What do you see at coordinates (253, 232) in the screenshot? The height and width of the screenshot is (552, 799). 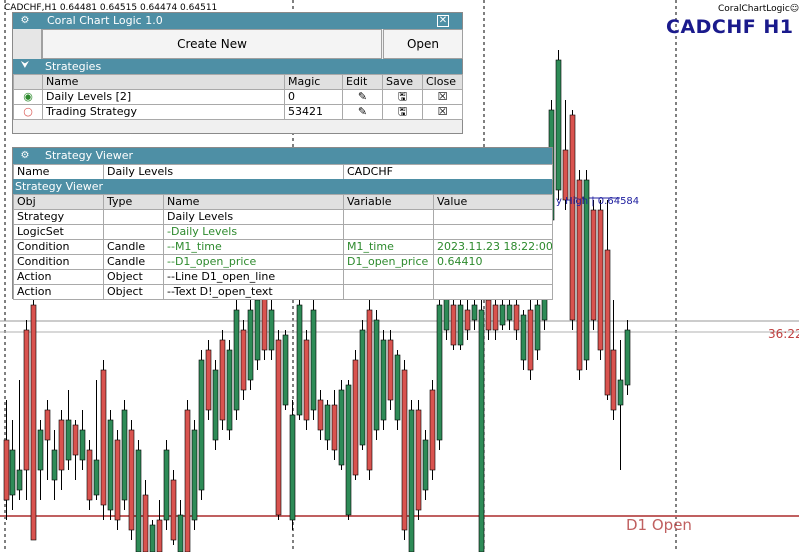 I see `row-name: -Daily Levels` at bounding box center [253, 232].